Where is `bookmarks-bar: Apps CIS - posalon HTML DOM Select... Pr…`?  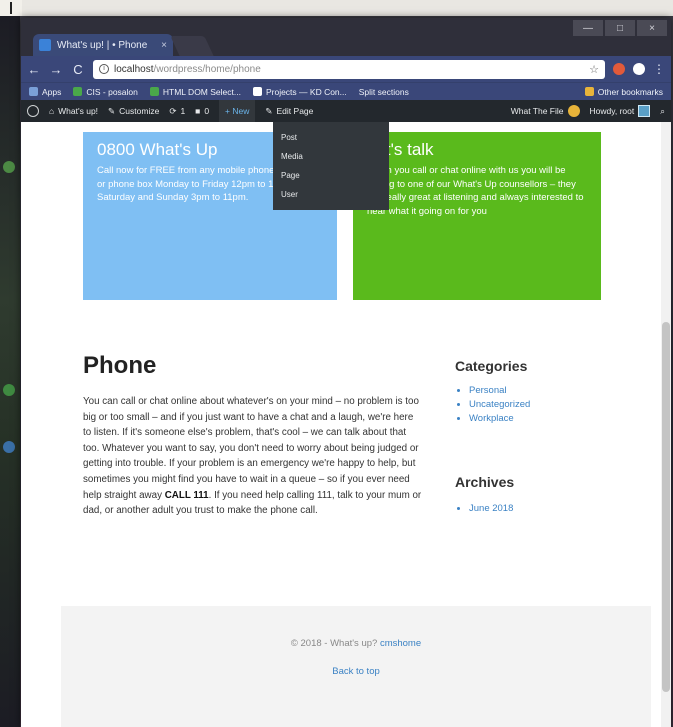
bookmarks-bar: Apps CIS - posalon HTML DOM Select... Pr… is located at coordinates (346, 91).